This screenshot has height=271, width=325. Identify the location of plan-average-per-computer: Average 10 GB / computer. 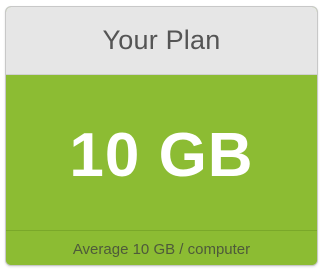
(161, 249).